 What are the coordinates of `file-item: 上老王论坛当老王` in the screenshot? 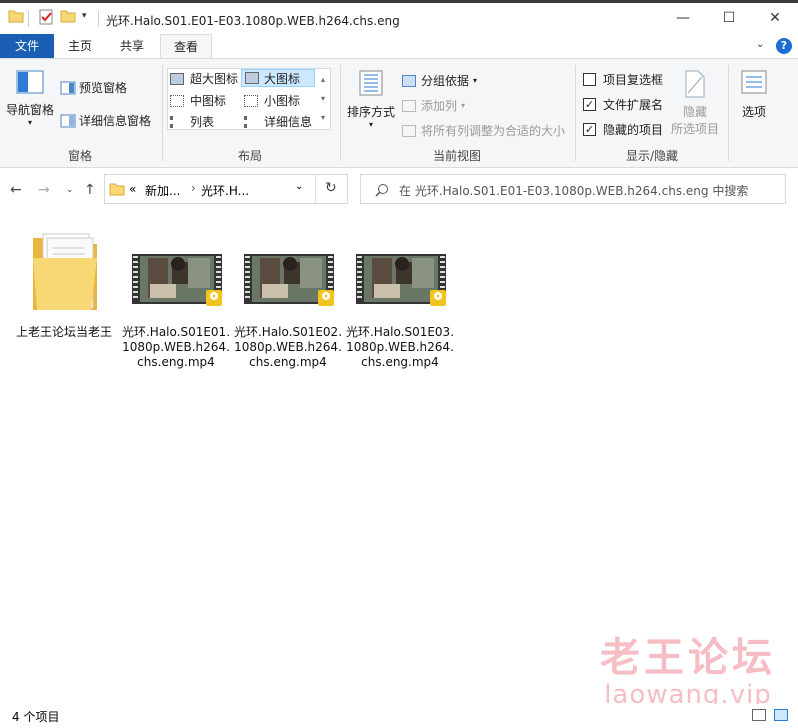 It's located at (64, 284).